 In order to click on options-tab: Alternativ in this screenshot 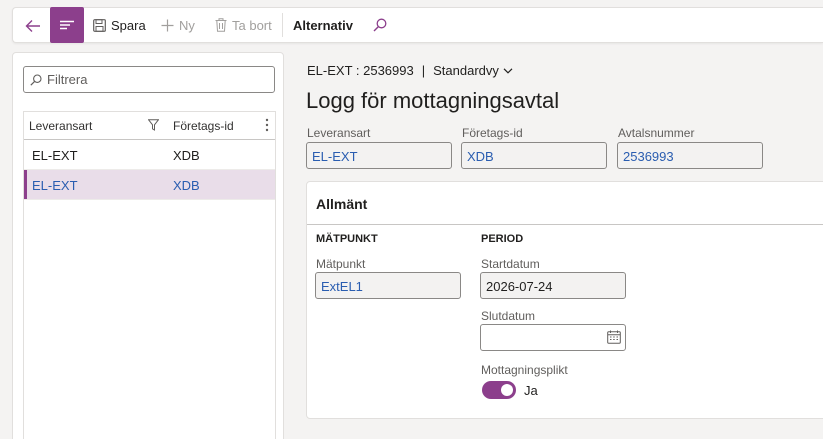, I will do `click(323, 25)`.